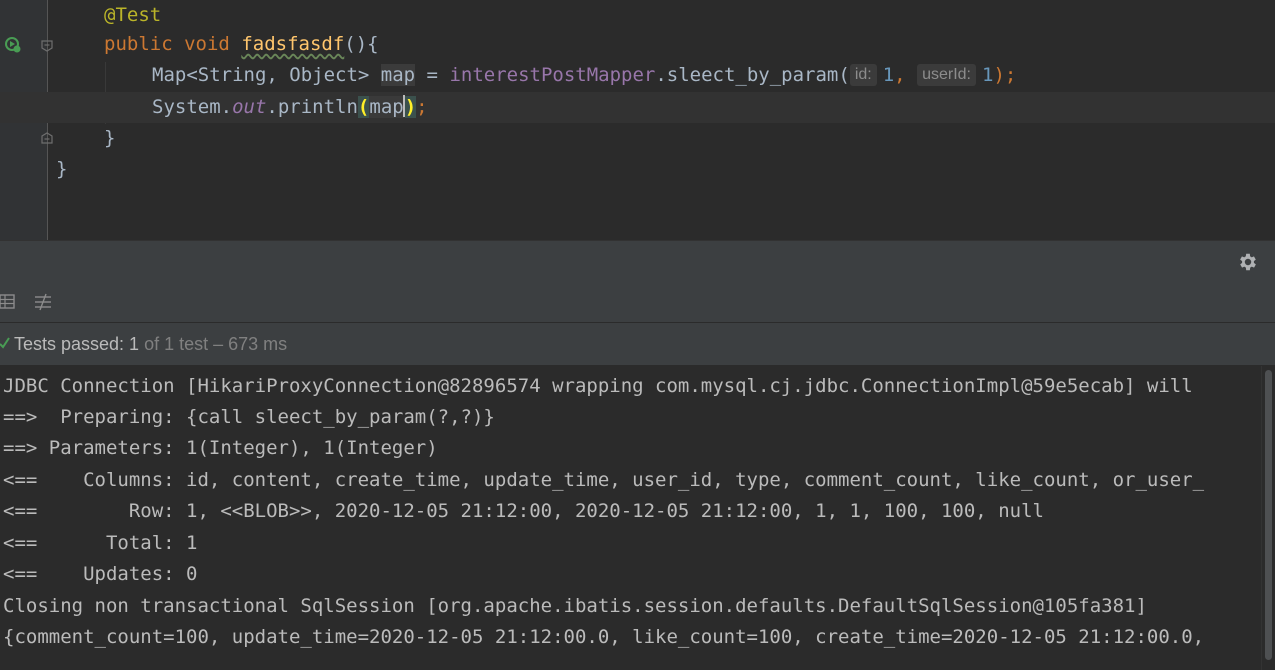 The width and height of the screenshot is (1275, 670). Describe the element at coordinates (62, 169) in the screenshot. I see `class-close-brace: }` at that location.